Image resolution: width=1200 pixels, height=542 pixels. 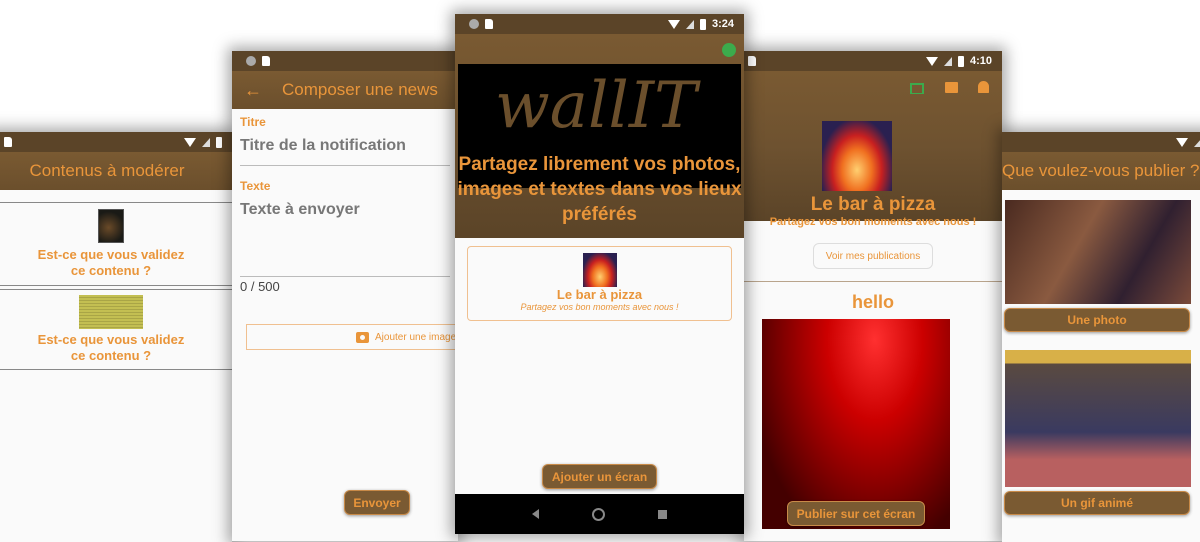 What do you see at coordinates (596, 106) in the screenshot?
I see `logo-text: wallIT` at bounding box center [596, 106].